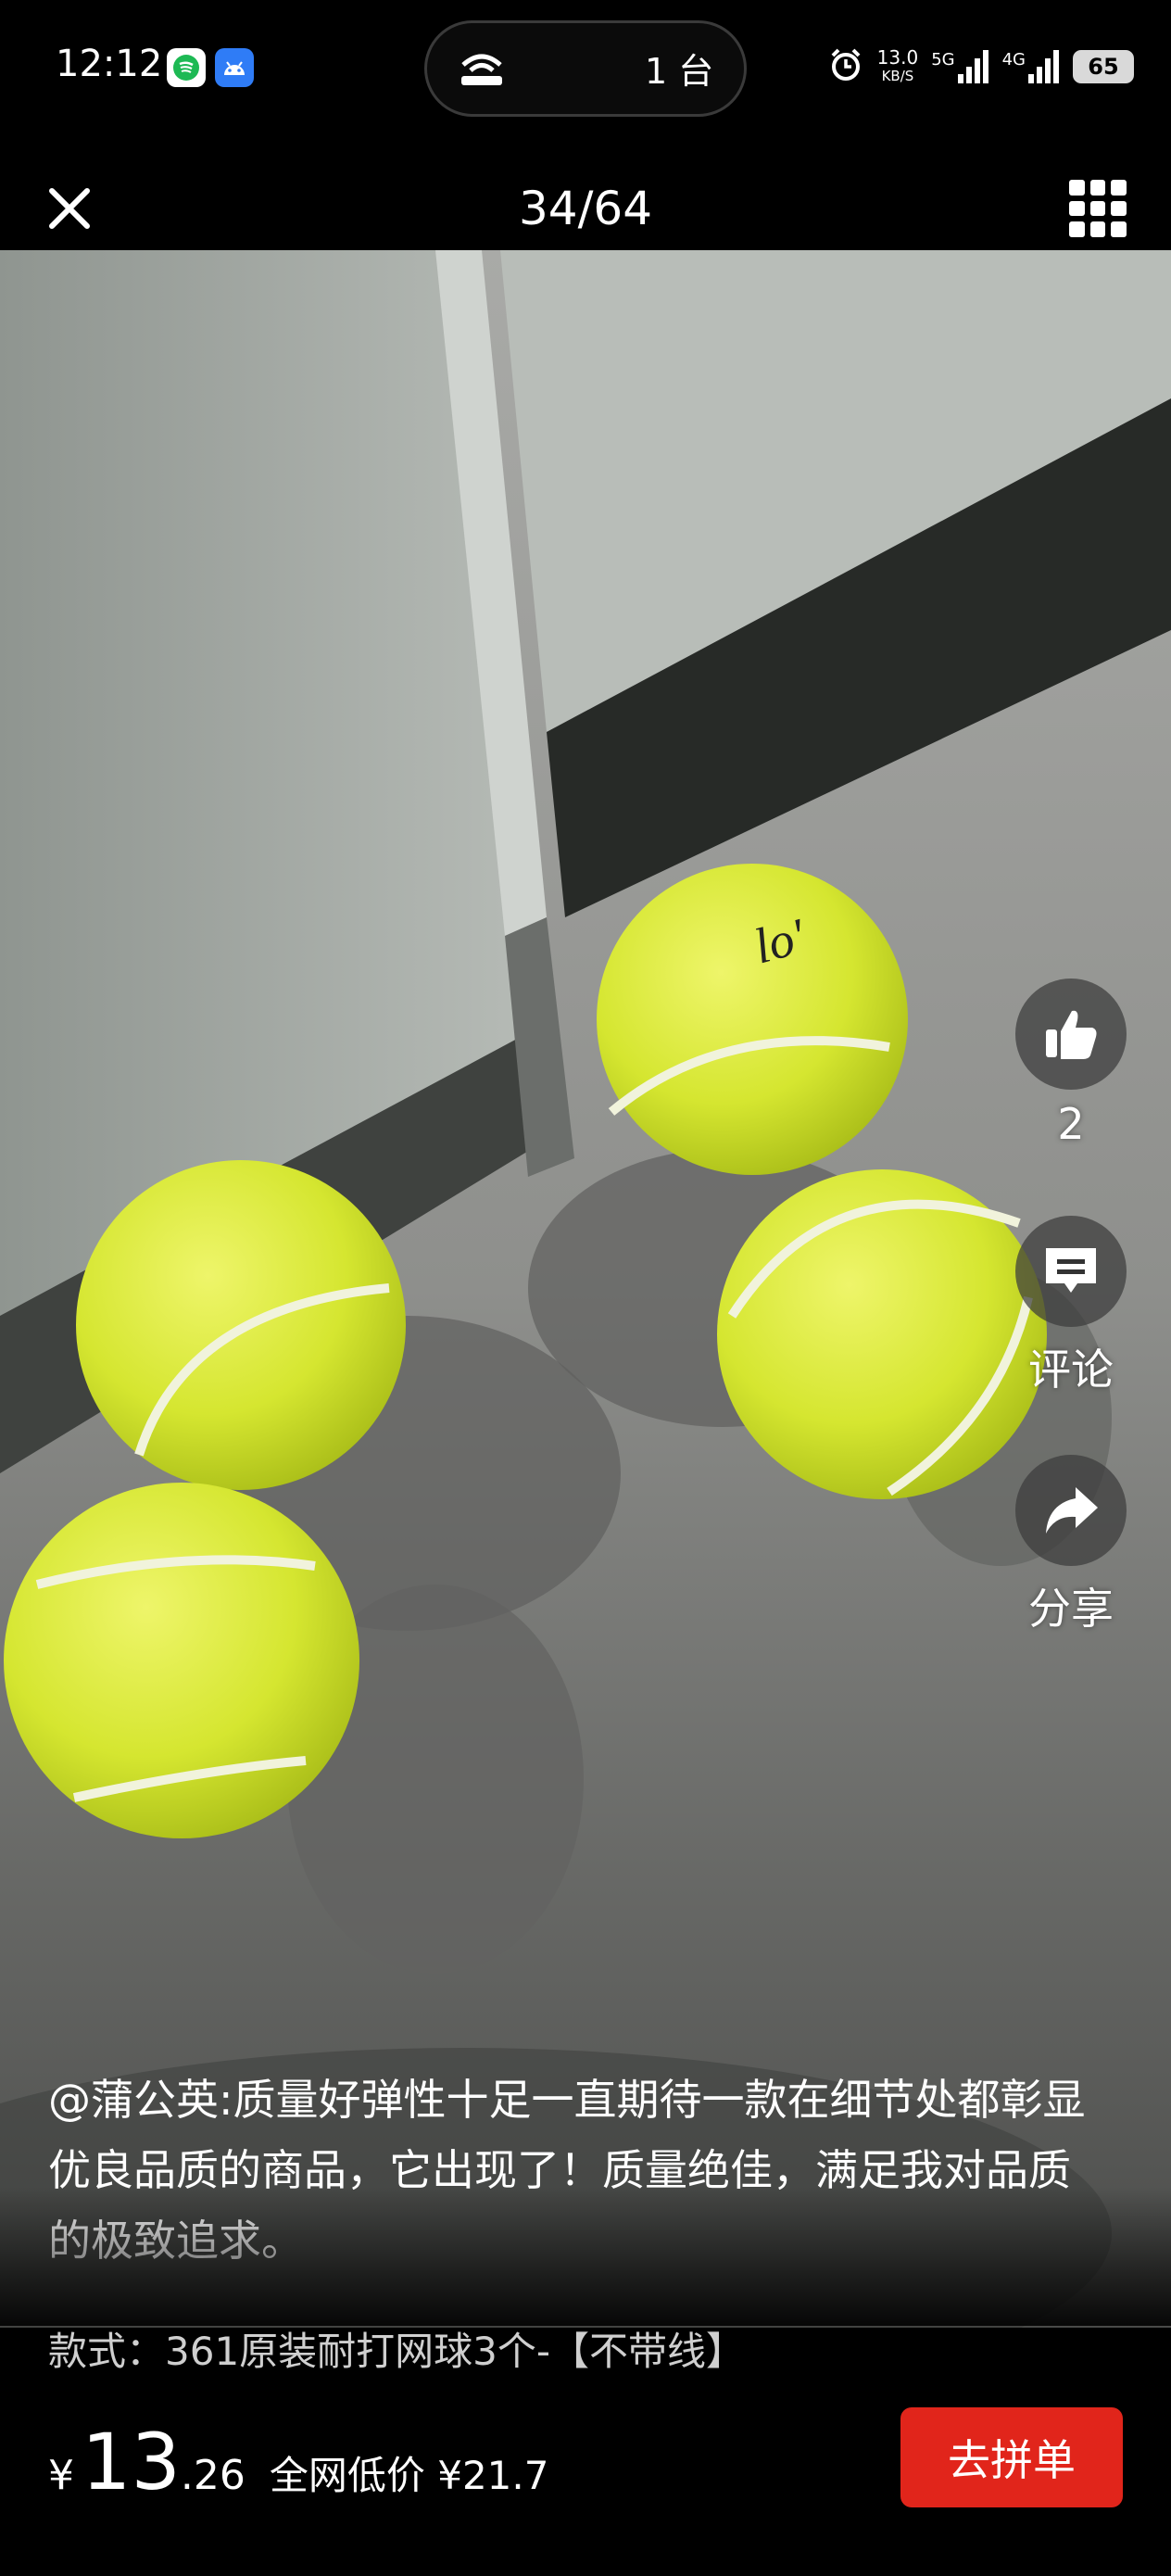 This screenshot has height=2576, width=1171. I want to click on share-icon, so click(1072, 1510).